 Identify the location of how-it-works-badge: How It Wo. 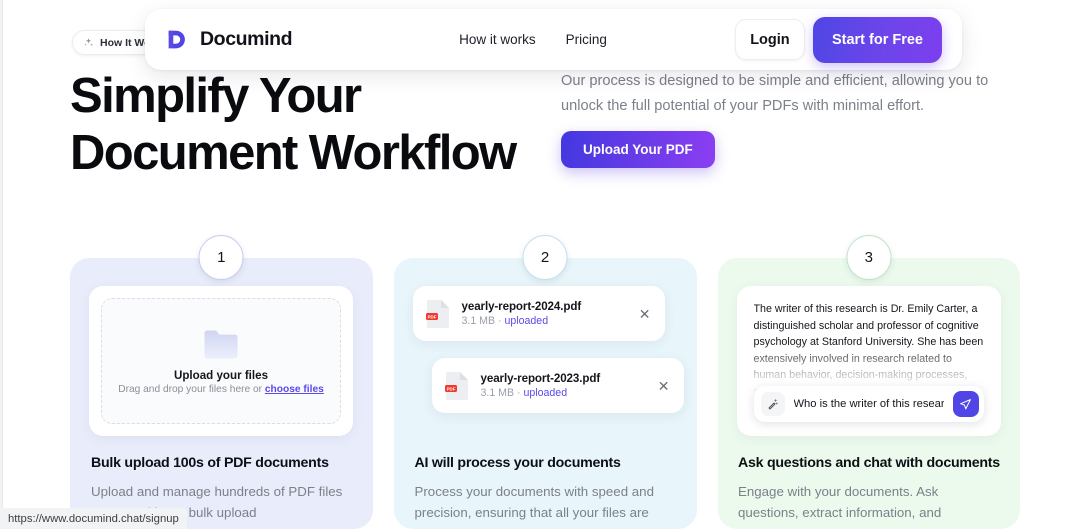
(113, 42).